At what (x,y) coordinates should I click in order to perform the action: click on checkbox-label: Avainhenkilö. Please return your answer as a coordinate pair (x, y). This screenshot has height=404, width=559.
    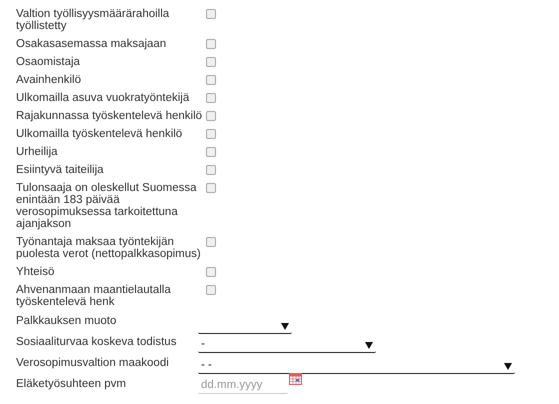
    Looking at the image, I should click on (49, 80).